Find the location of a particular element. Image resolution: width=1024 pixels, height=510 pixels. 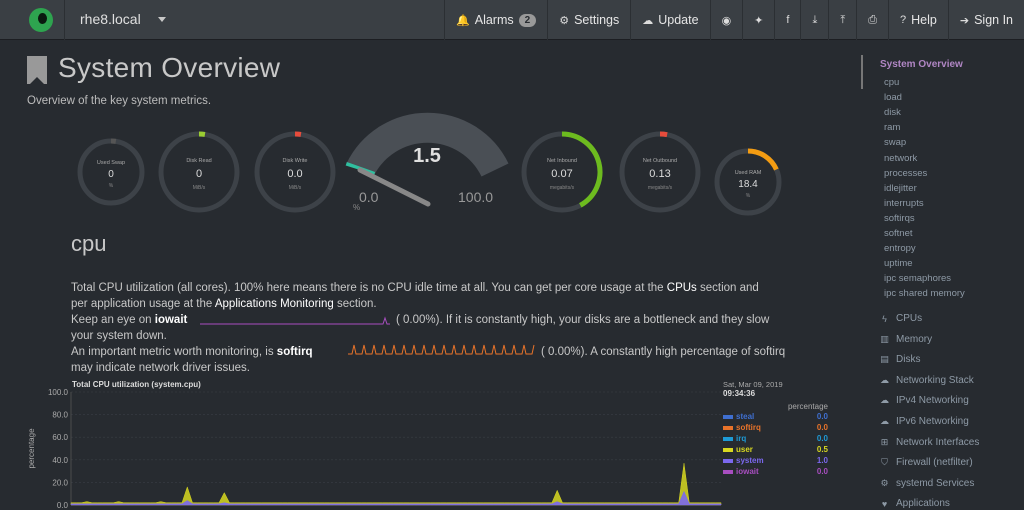

desc-text: section and is located at coordinates (727, 288).